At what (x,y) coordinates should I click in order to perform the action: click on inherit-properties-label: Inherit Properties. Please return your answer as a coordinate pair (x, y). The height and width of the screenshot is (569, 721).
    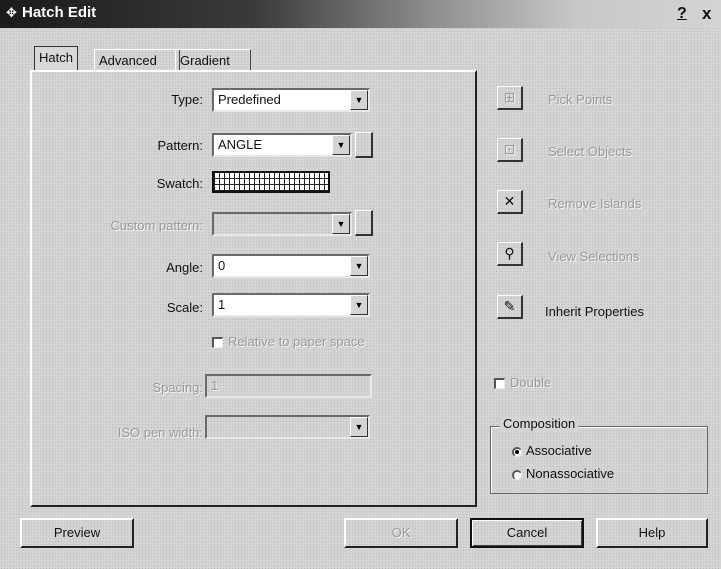
    Looking at the image, I should click on (594, 311).